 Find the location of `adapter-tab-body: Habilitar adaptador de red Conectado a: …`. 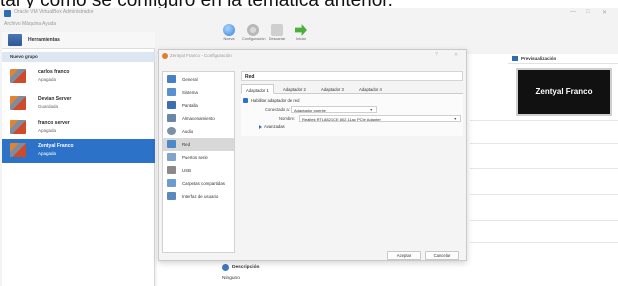

adapter-tab-body: Habilitar adaptador de red Conectado a: … is located at coordinates (352, 115).